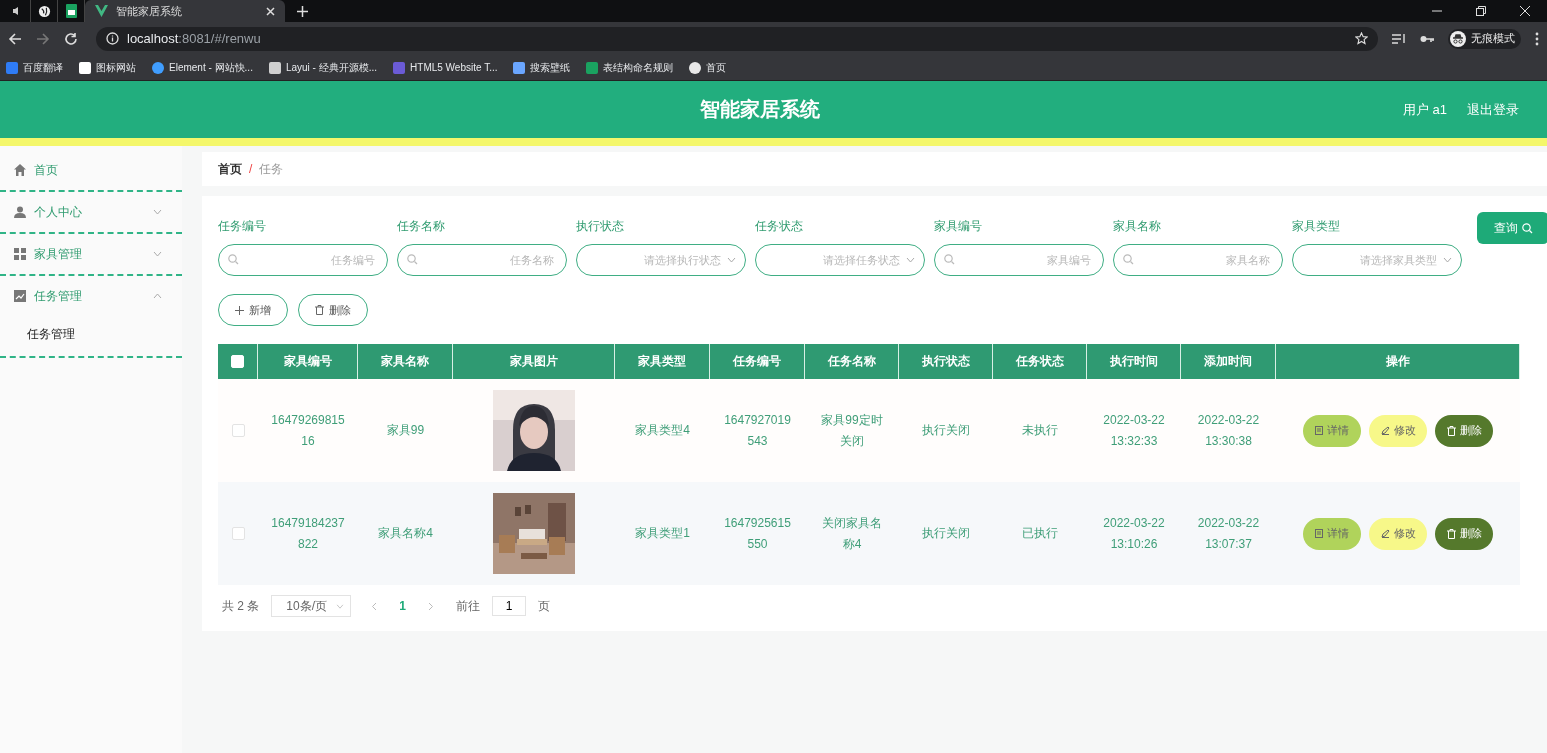 Image resolution: width=1547 pixels, height=753 pixels. I want to click on table-cell-text: 2022-03-22 13:07:37, so click(1228, 533).